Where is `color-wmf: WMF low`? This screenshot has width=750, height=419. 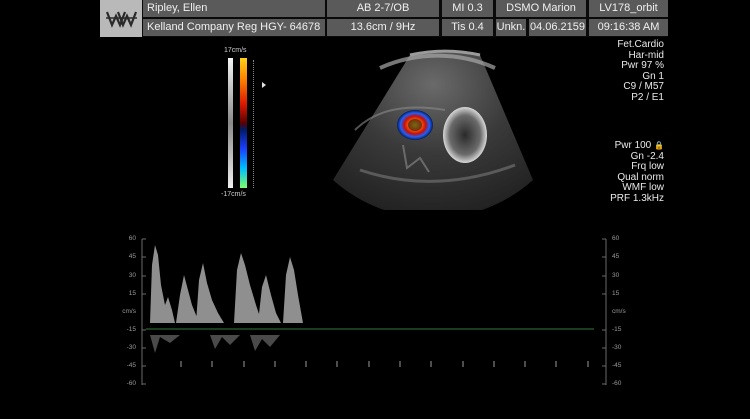
color-wmf: WMF low is located at coordinates (643, 187).